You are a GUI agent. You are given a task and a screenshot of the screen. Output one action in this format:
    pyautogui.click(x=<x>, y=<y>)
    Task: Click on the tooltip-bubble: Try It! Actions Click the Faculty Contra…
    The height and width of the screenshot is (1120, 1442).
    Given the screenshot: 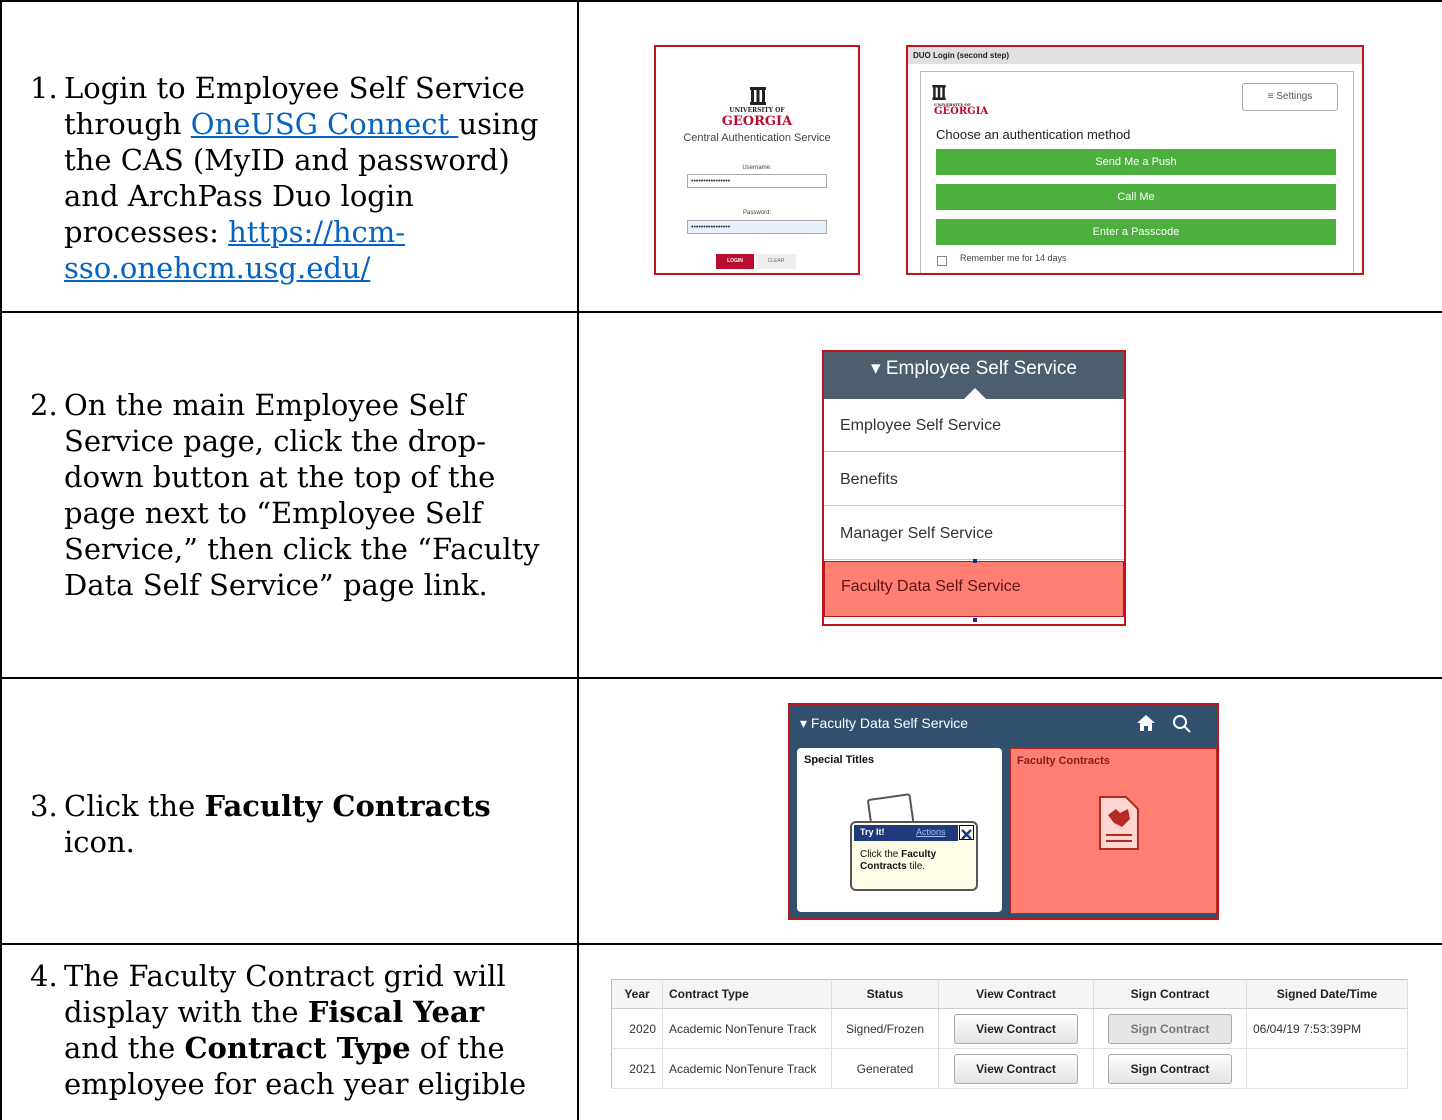 What is the action you would take?
    pyautogui.click(x=914, y=856)
    